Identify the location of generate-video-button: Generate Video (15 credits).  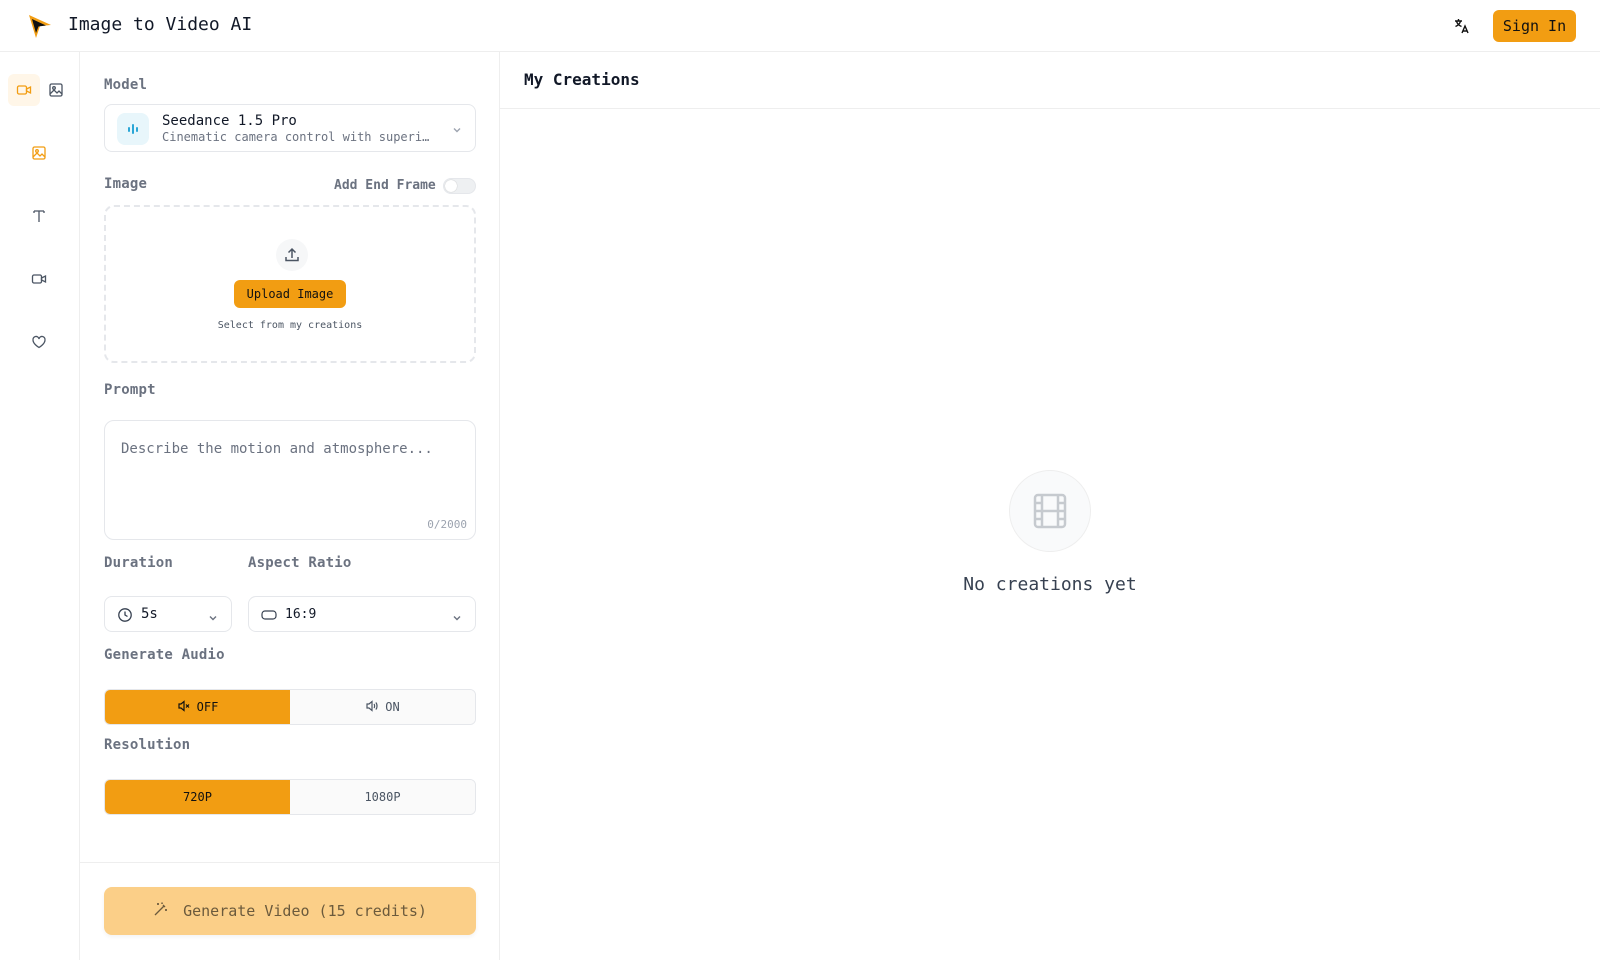
(290, 911).